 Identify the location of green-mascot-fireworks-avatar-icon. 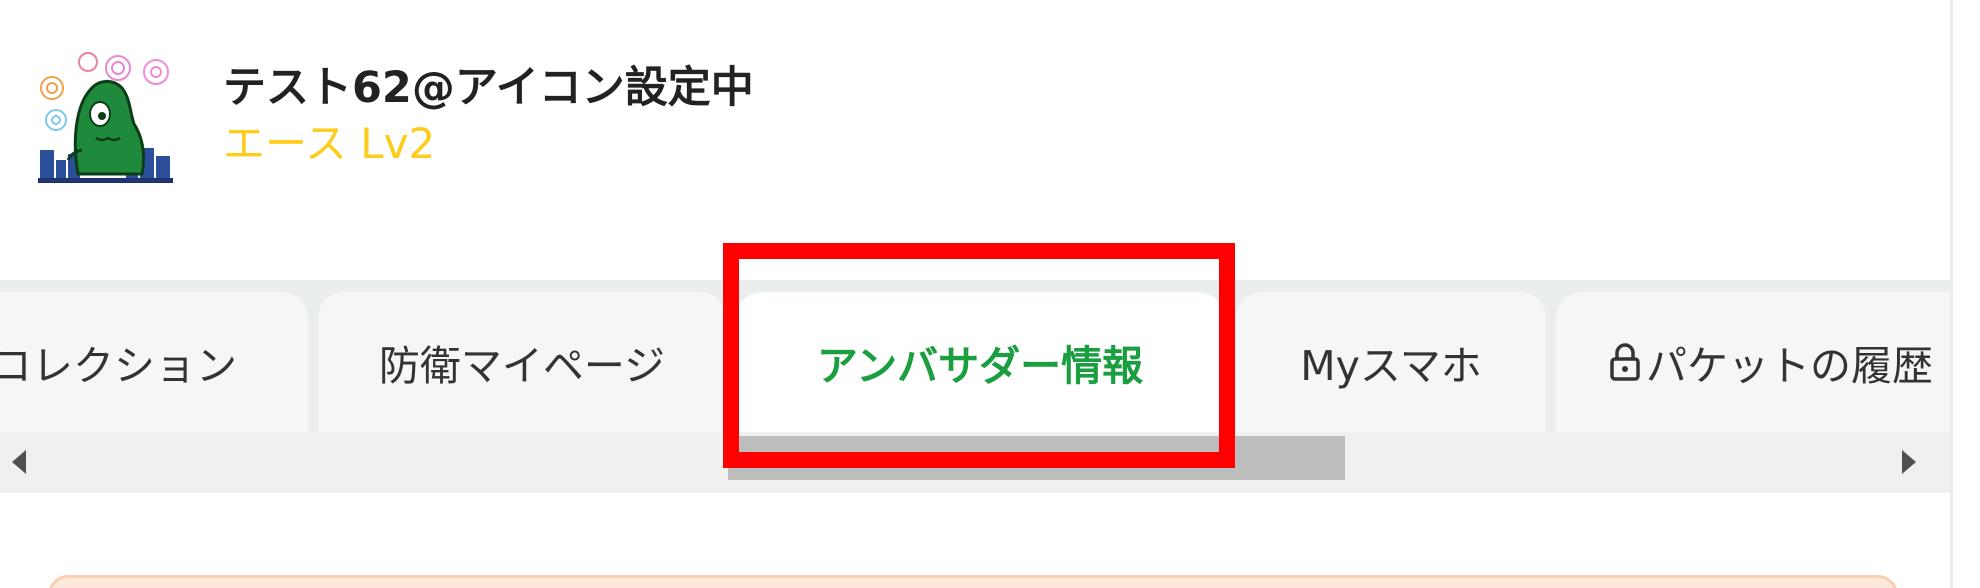
(105, 117).